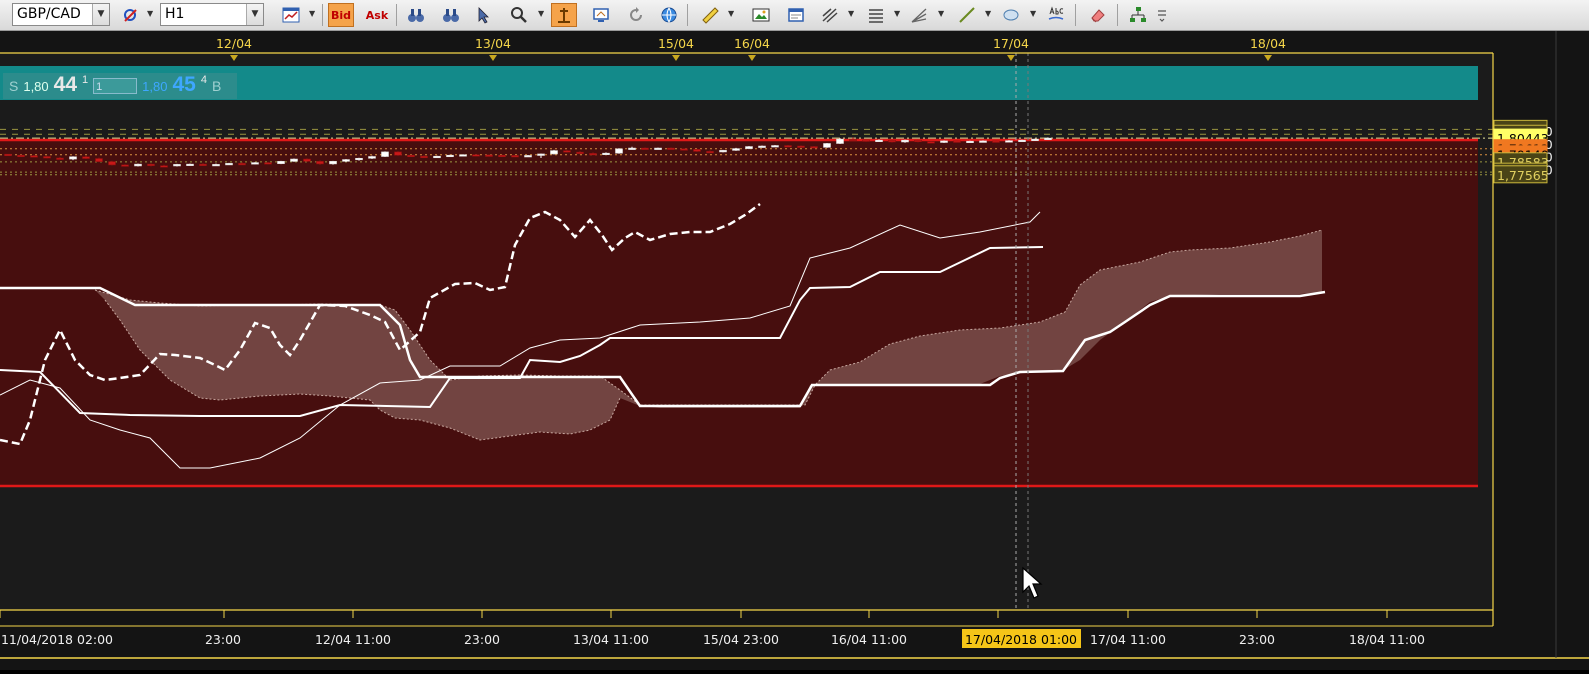  I want to click on ask-toggle: Ask, so click(377, 15).